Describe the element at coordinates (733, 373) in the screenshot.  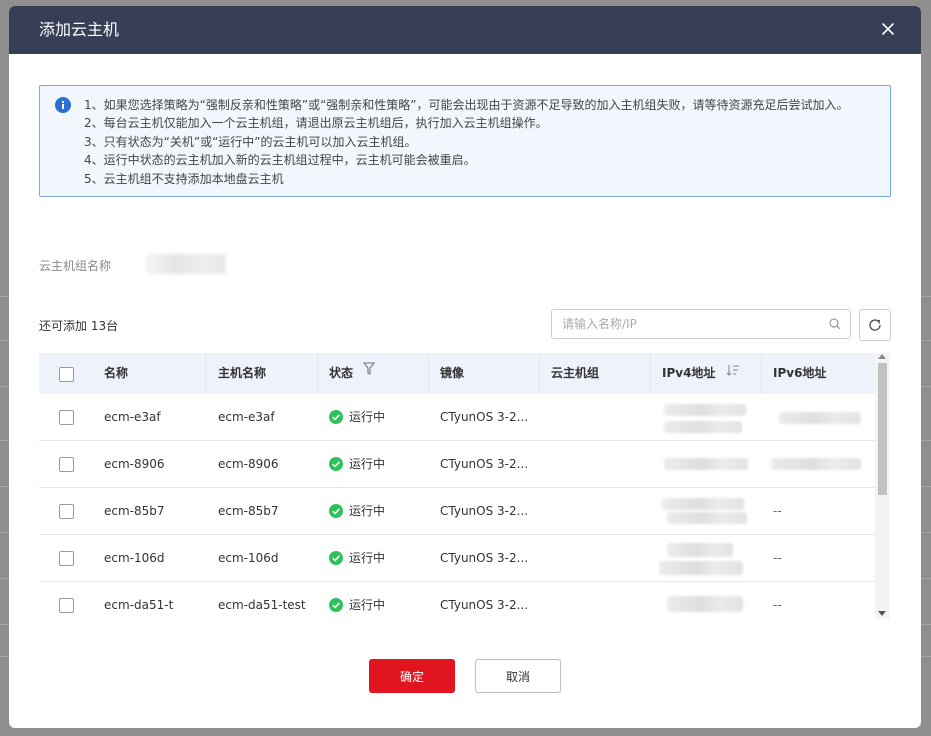
I see `sort-icon` at that location.